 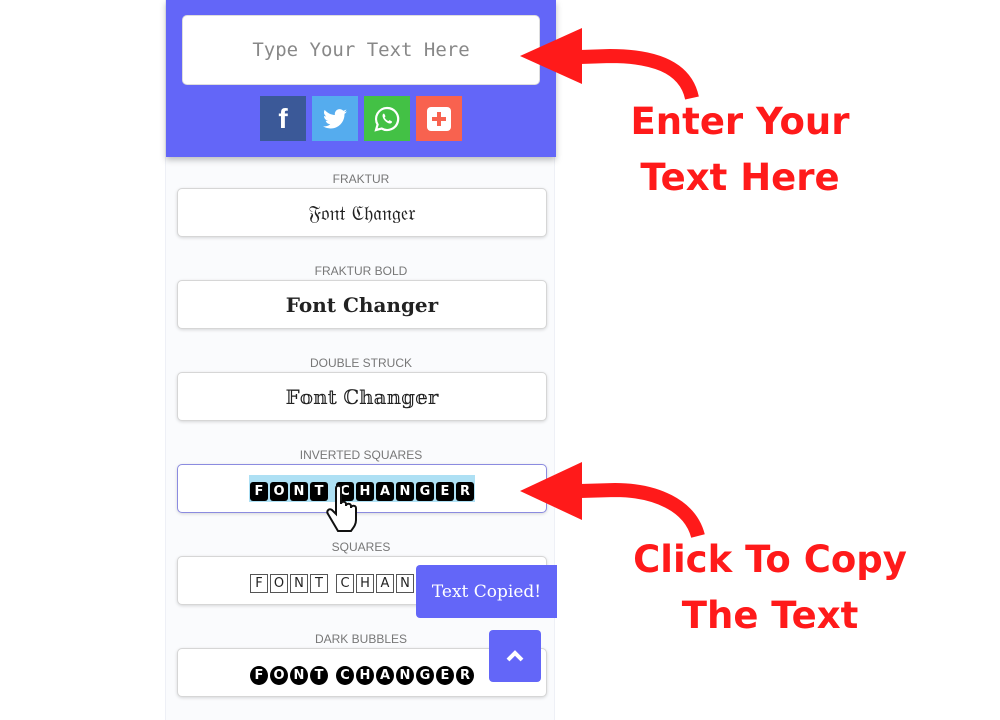 I want to click on hand-cursor-icon, so click(x=341, y=508).